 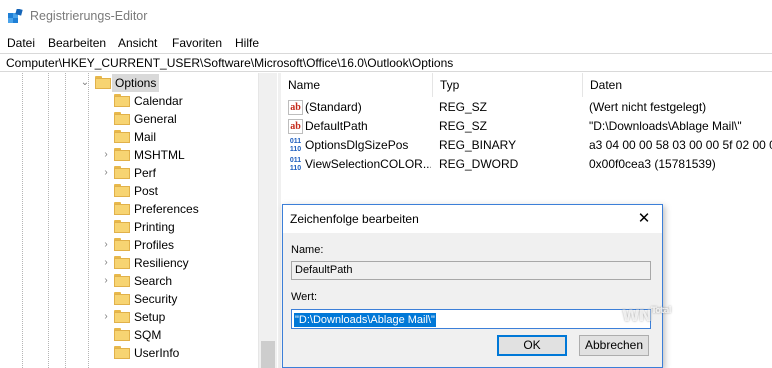 What do you see at coordinates (149, 317) in the screenshot?
I see `tree-item-label: Setup` at bounding box center [149, 317].